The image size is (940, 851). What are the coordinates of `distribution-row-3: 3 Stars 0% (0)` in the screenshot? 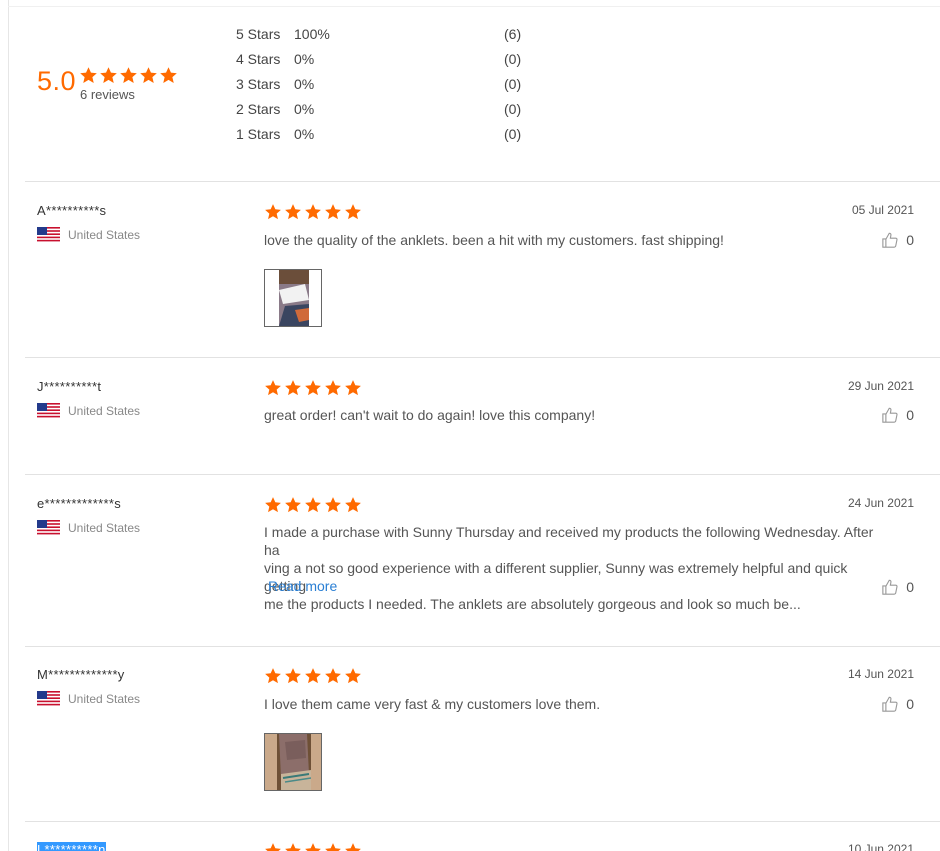 It's located at (386, 88).